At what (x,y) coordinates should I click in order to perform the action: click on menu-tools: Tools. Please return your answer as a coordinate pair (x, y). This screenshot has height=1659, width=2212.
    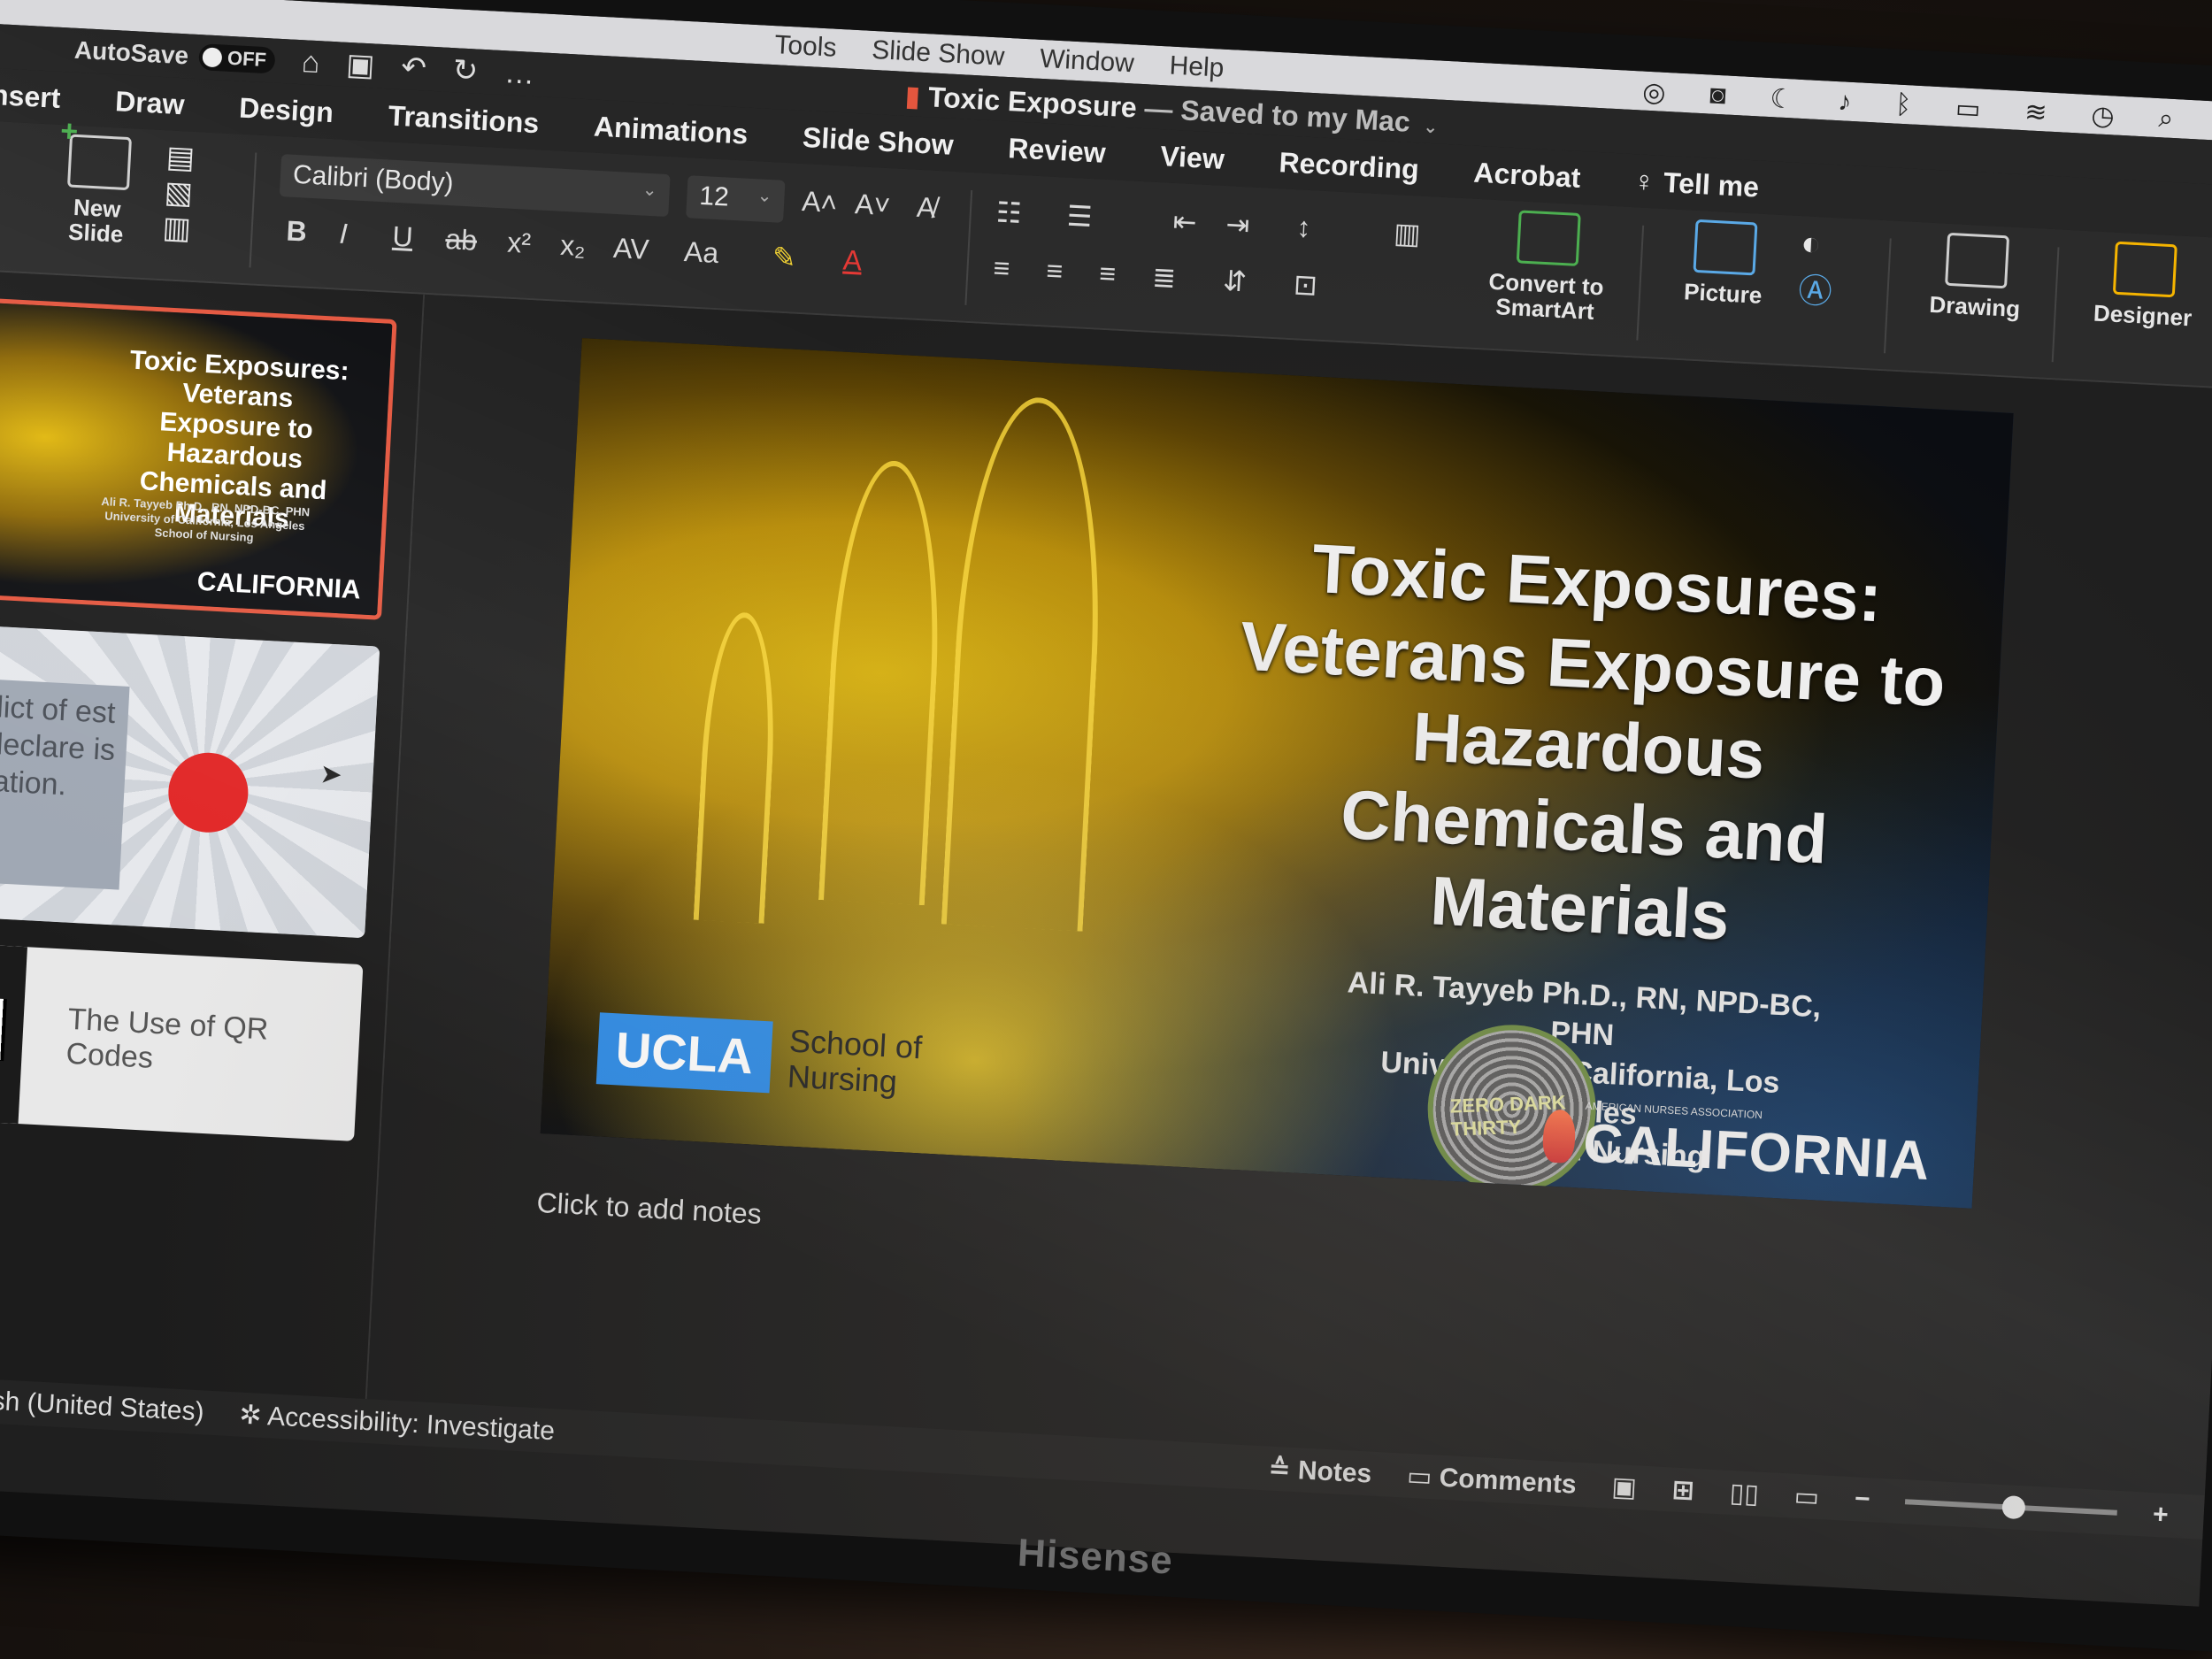
    Looking at the image, I should click on (806, 47).